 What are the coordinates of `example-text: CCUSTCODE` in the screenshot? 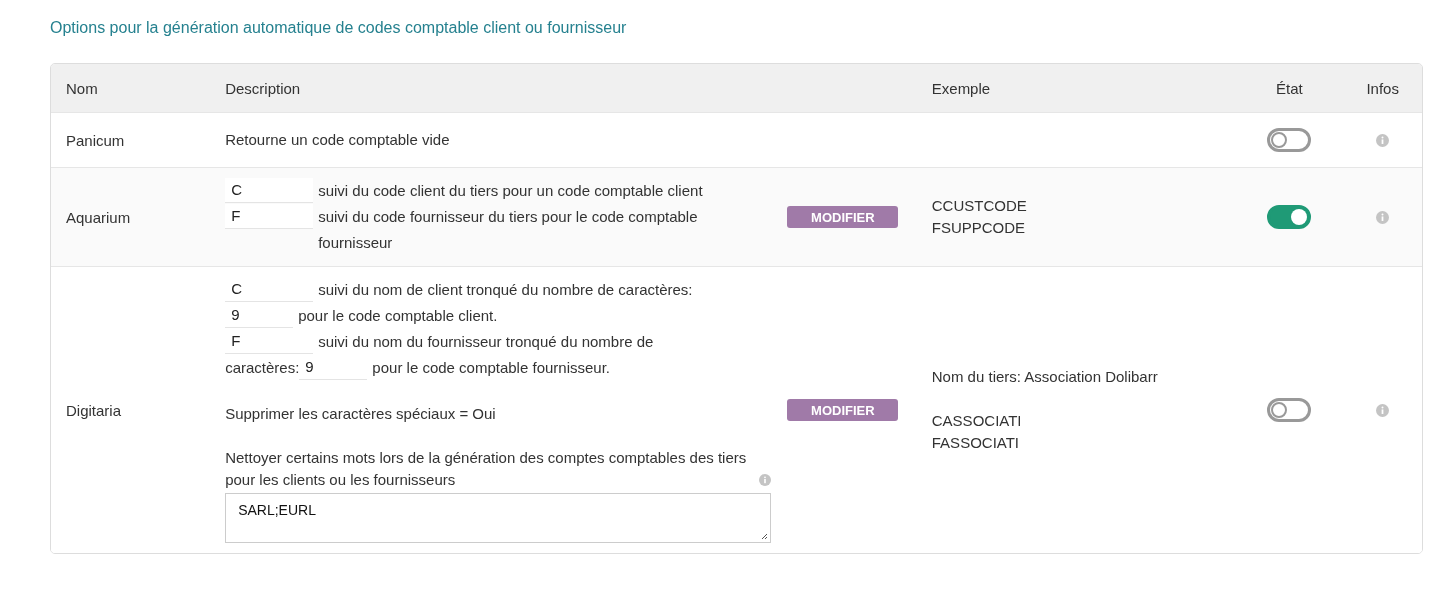 It's located at (979, 206).